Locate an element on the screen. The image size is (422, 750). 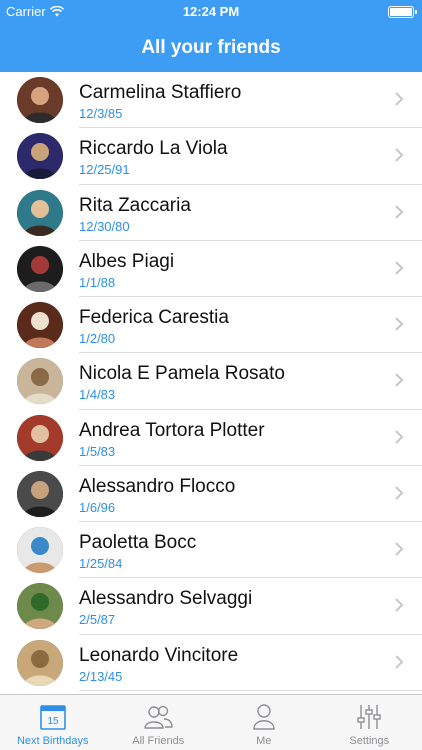
tab-settings: Settings is located at coordinates (369, 722).